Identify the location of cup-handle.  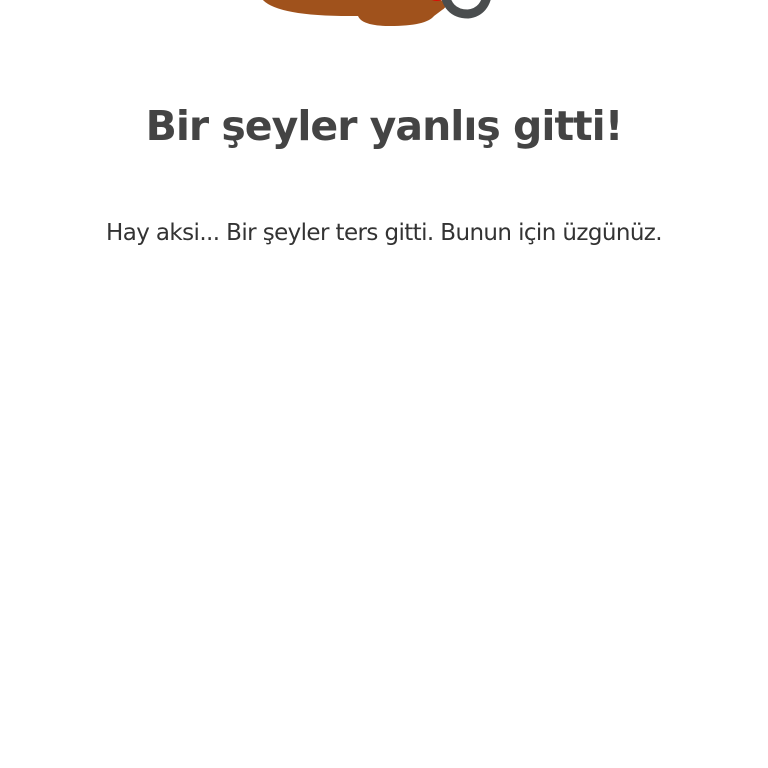
(466, 9).